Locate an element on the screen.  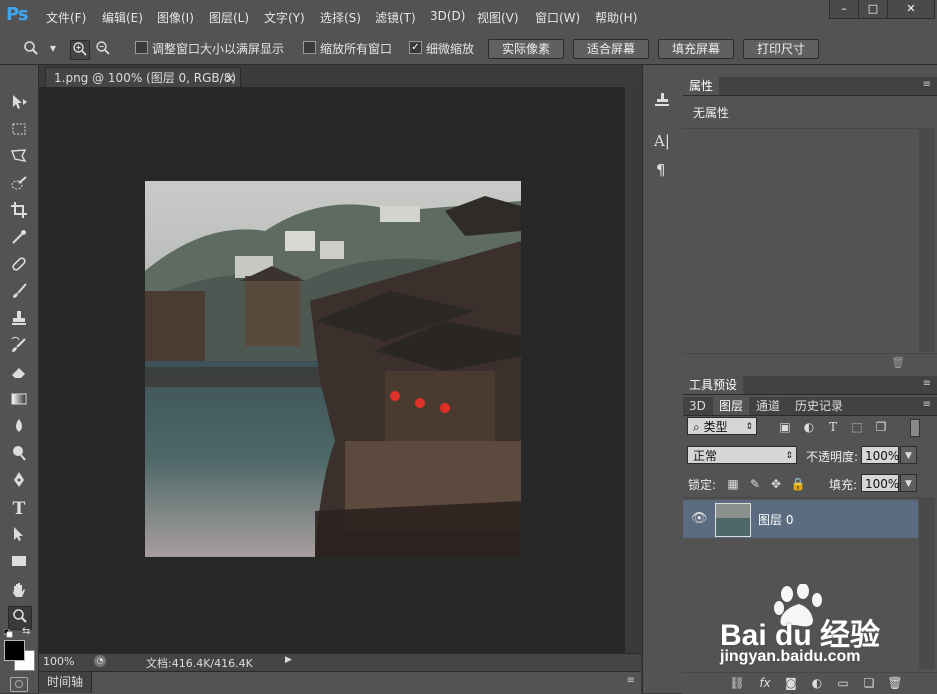
filter-toggle-switch is located at coordinates (915, 428).